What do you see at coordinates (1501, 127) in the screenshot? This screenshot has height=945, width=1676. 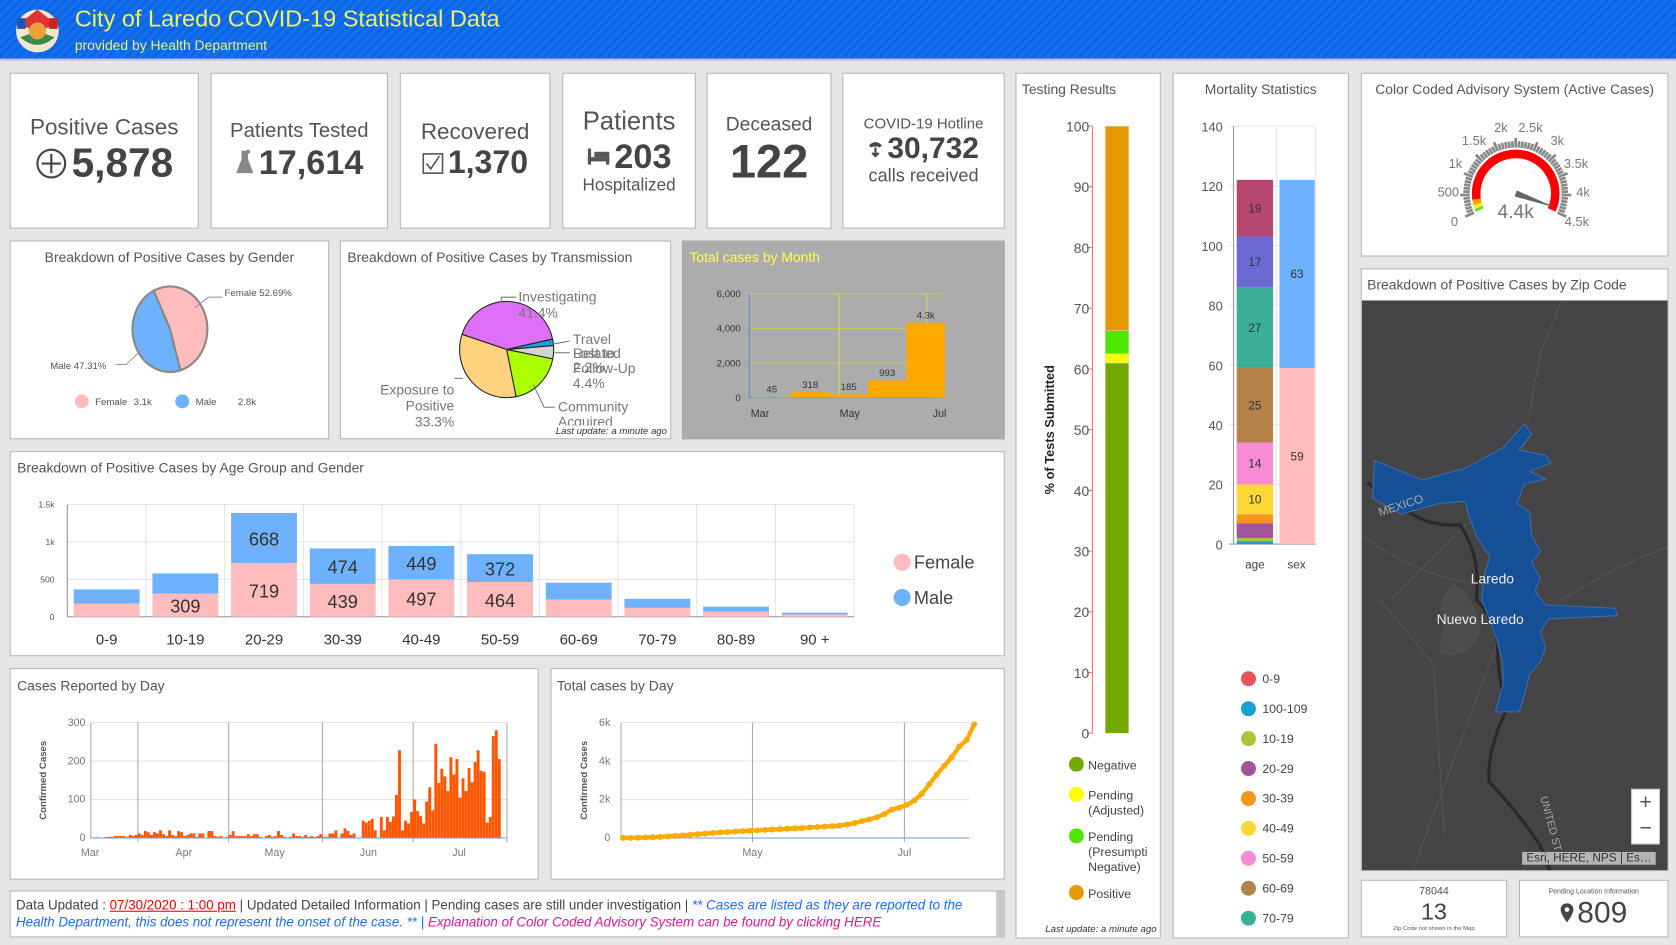 I see `gauge-tick-label: 2k` at bounding box center [1501, 127].